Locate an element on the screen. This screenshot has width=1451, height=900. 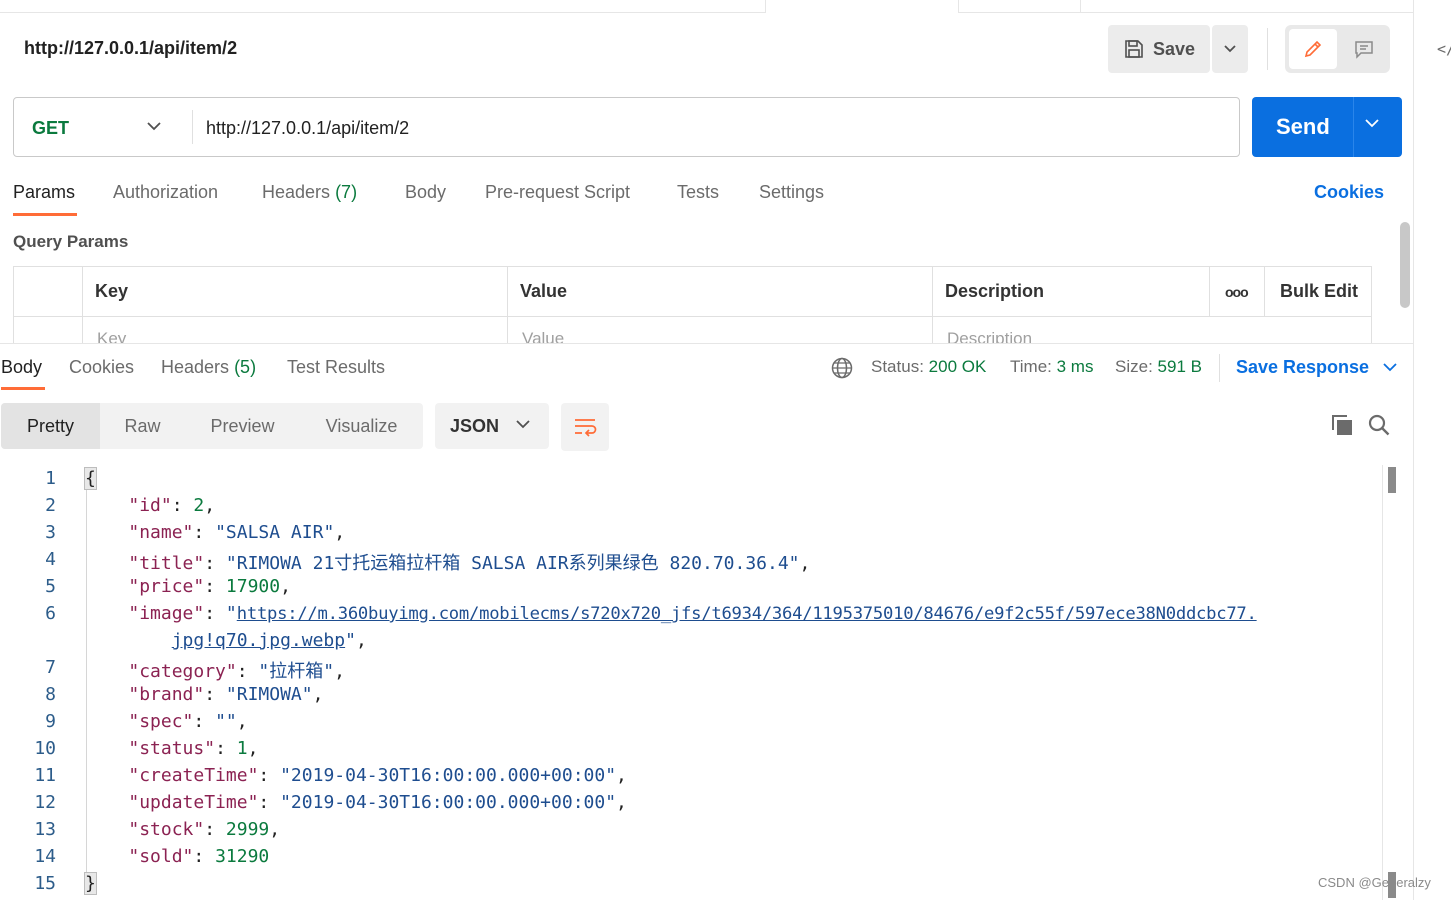
comments-button is located at coordinates (1363, 49).